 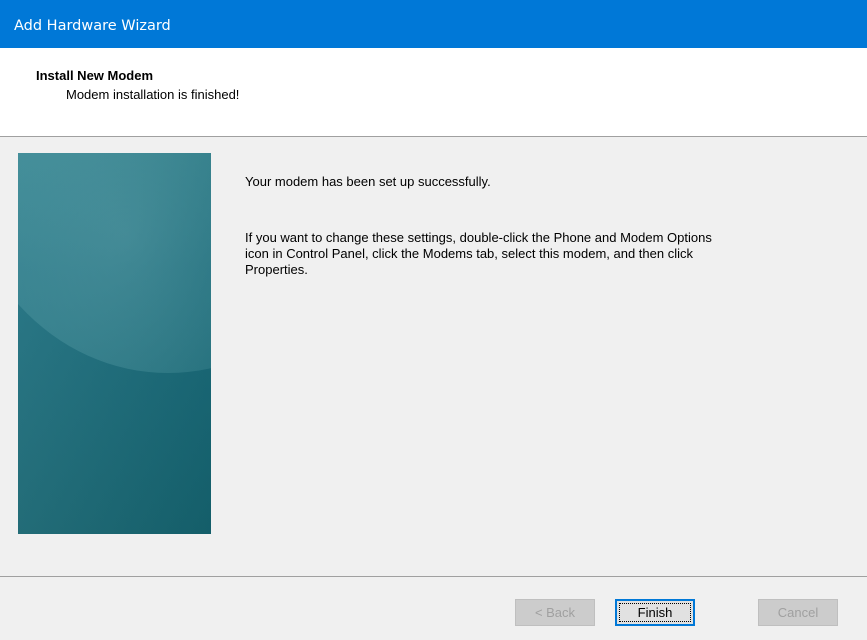 What do you see at coordinates (433, 136) in the screenshot?
I see `header-divider` at bounding box center [433, 136].